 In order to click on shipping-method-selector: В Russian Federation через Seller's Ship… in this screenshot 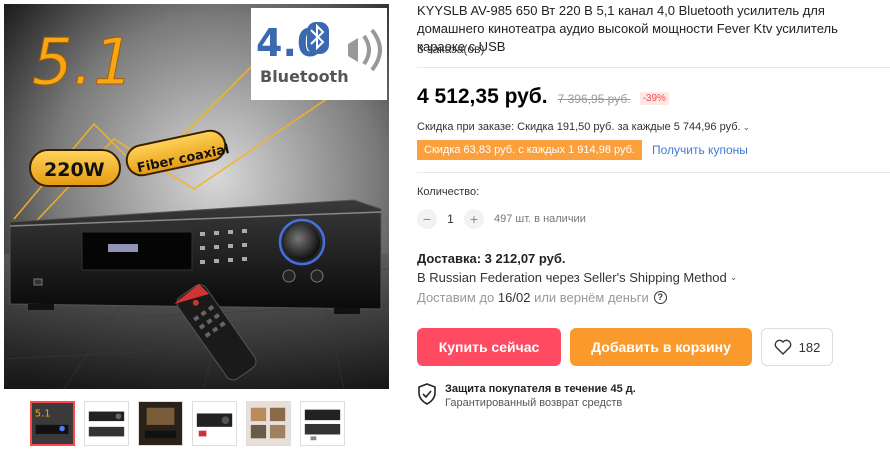, I will do `click(577, 277)`.